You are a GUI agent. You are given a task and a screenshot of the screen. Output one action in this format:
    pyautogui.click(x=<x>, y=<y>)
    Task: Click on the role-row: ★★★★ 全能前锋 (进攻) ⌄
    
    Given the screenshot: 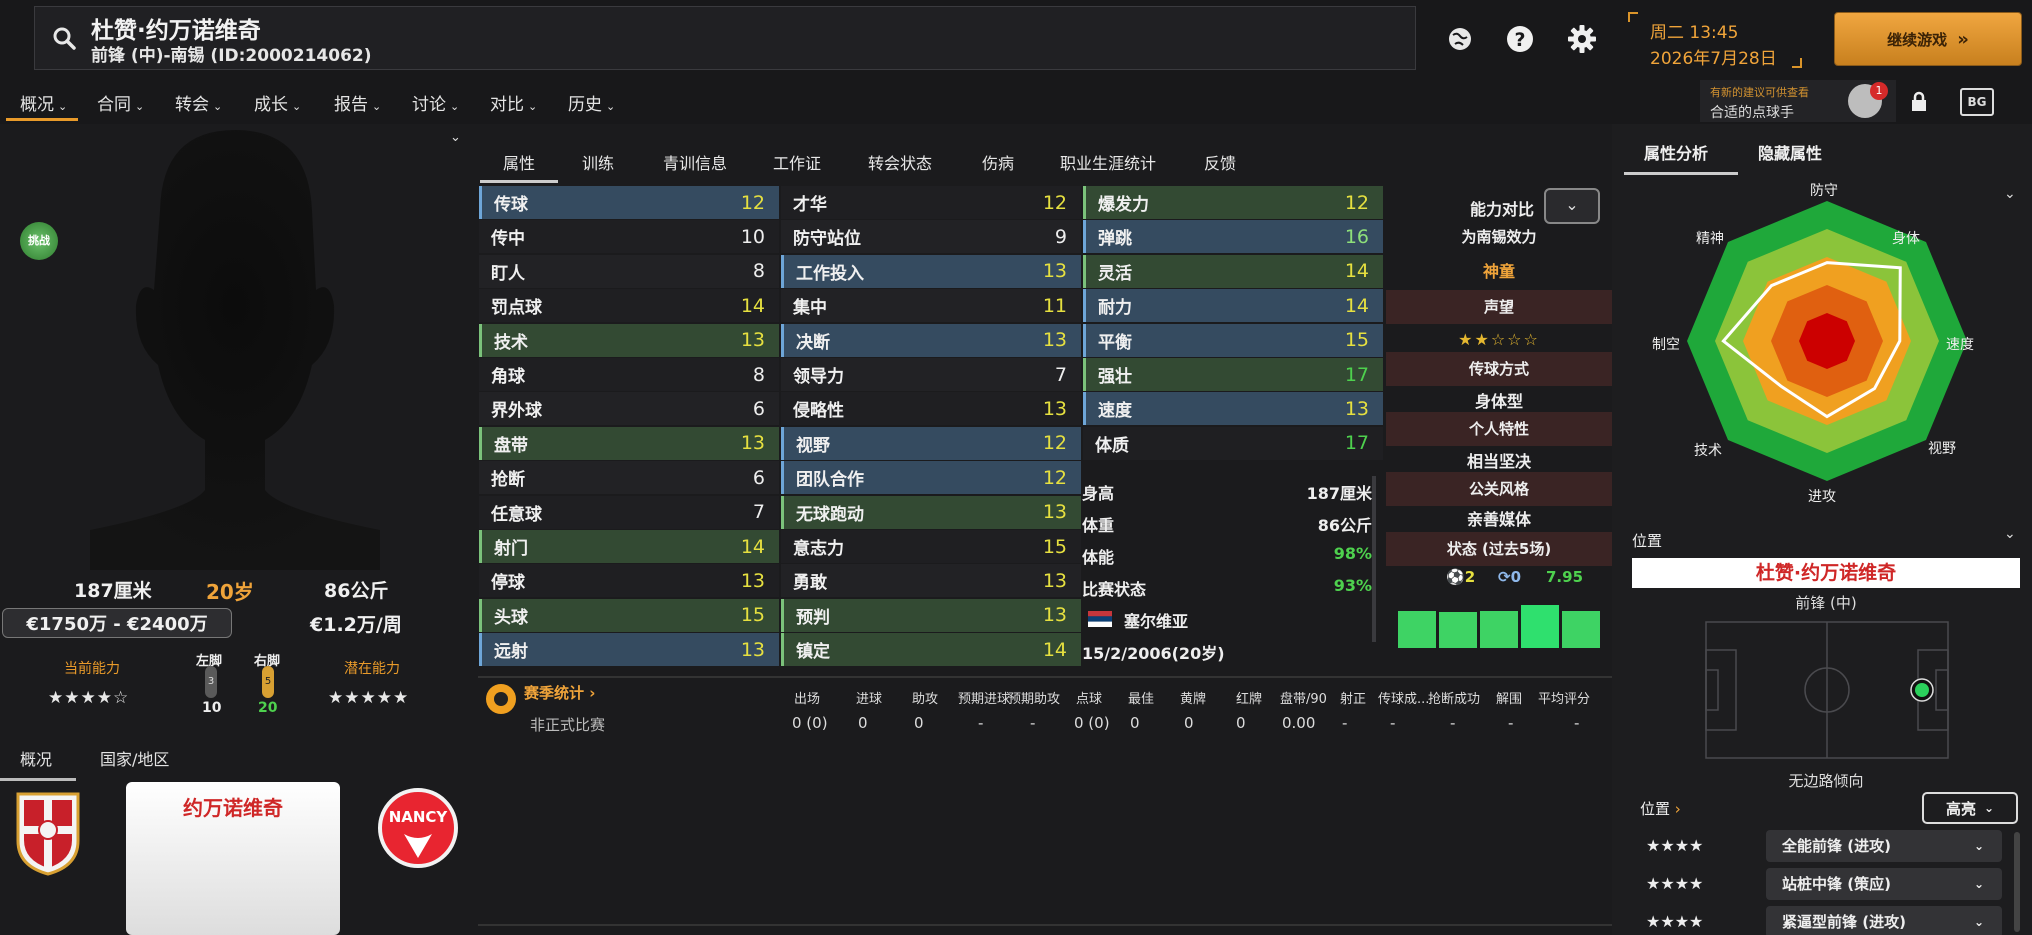 What is the action you would take?
    pyautogui.click(x=1821, y=847)
    